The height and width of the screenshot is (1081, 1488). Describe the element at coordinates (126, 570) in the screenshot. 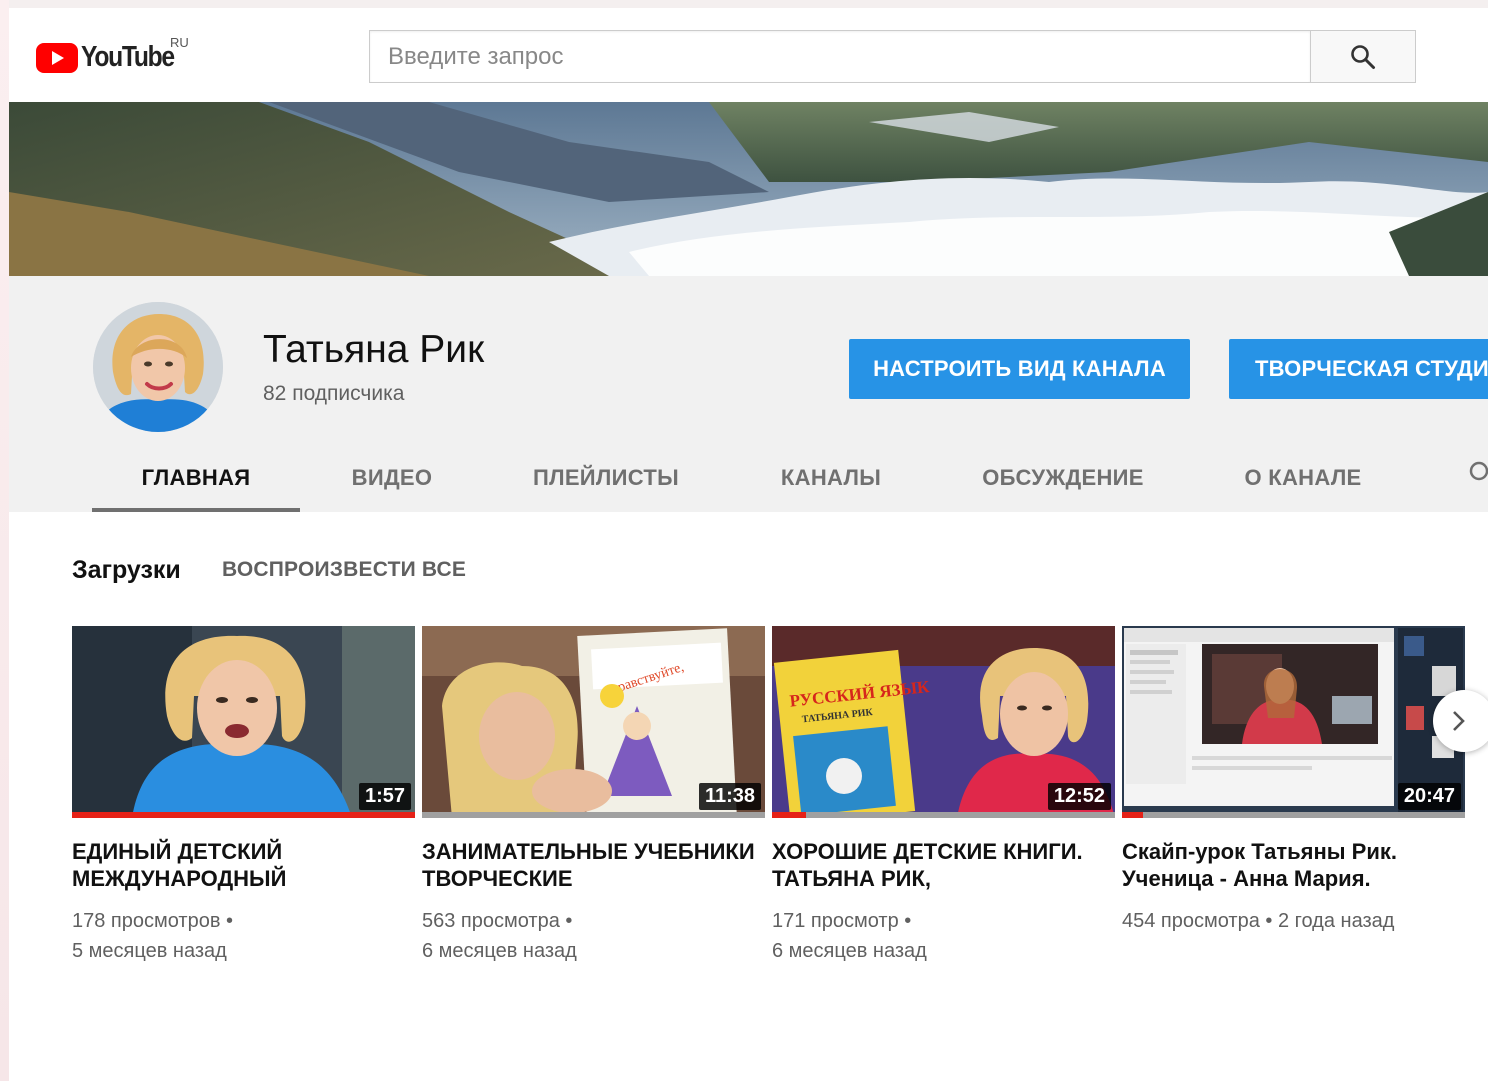

I see `uploads-shelf-title: Загрузки` at that location.